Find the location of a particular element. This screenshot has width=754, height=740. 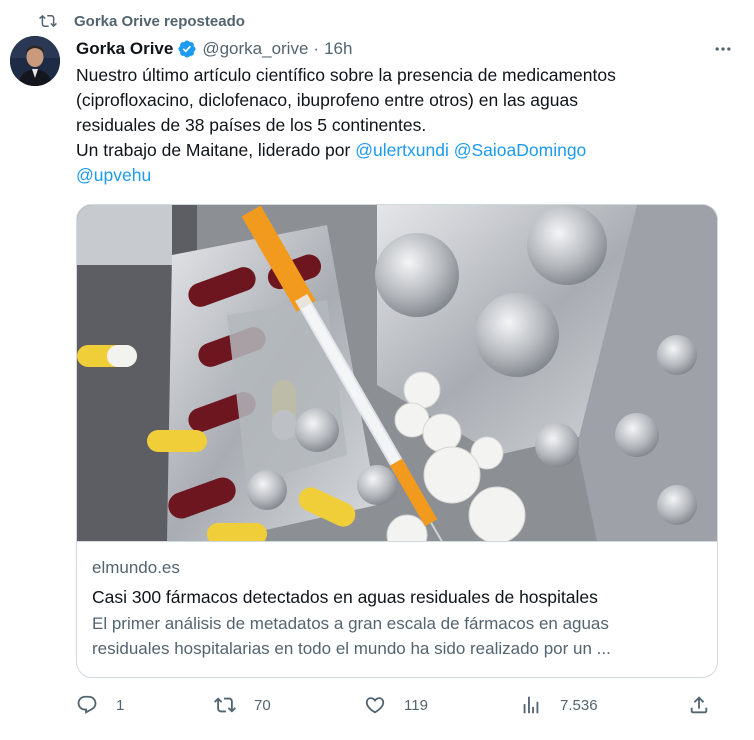

avatar is located at coordinates (35, 61).